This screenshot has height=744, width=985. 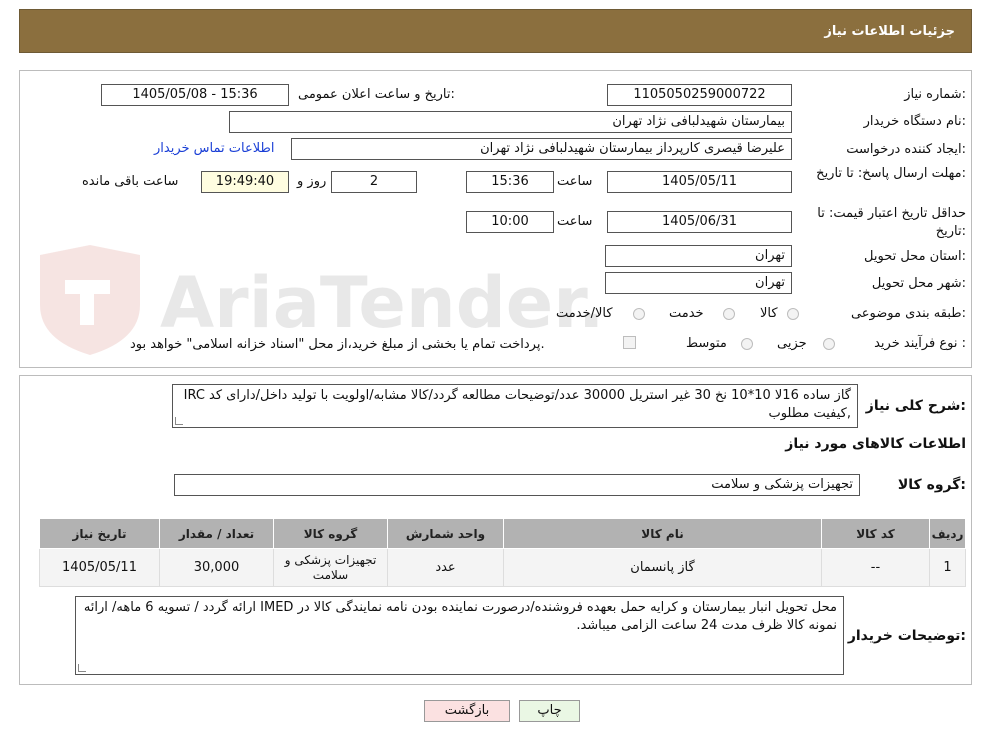 I want to click on announce-date-field: 1405/05/08 - 15:36, so click(x=195, y=95).